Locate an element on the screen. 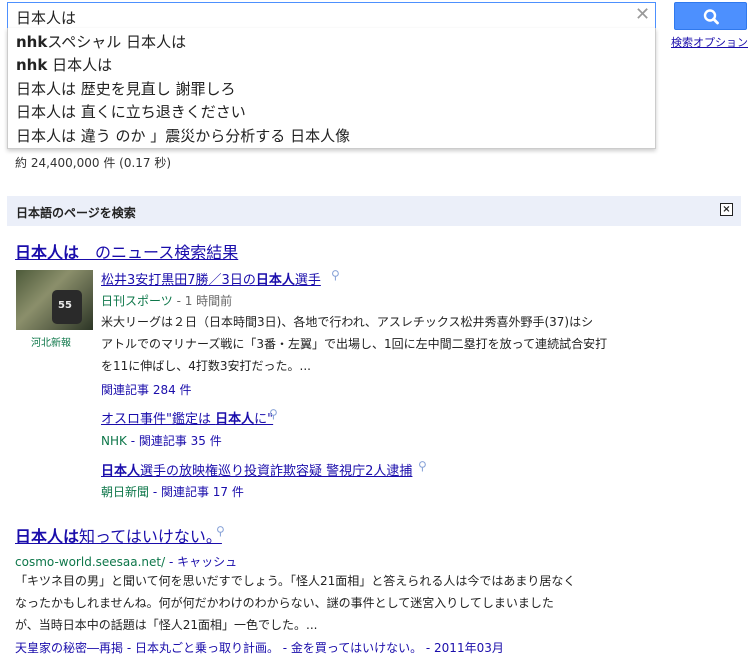 The image size is (753, 656). search-query-text: 日本人は is located at coordinates (46, 18).